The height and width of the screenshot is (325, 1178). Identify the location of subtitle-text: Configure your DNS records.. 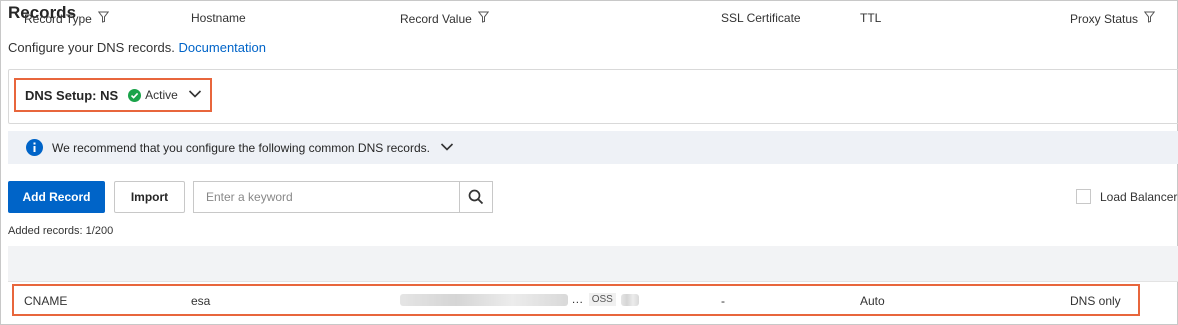
(91, 47).